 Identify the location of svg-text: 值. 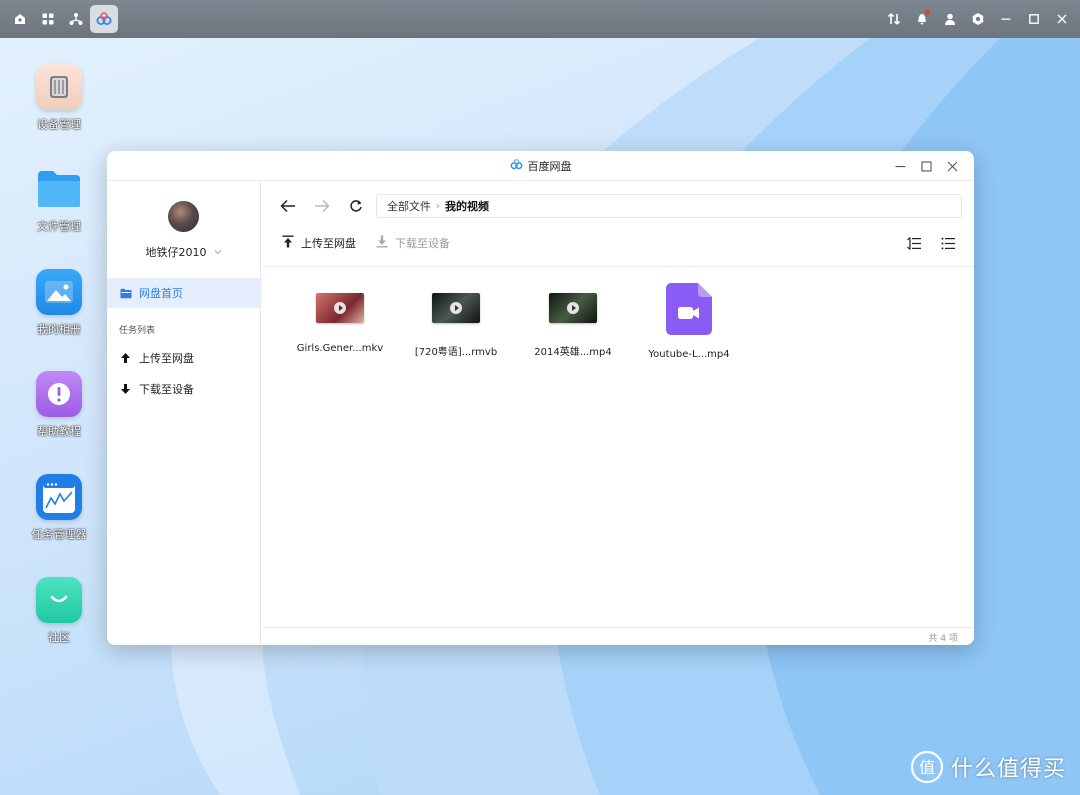
(927, 767).